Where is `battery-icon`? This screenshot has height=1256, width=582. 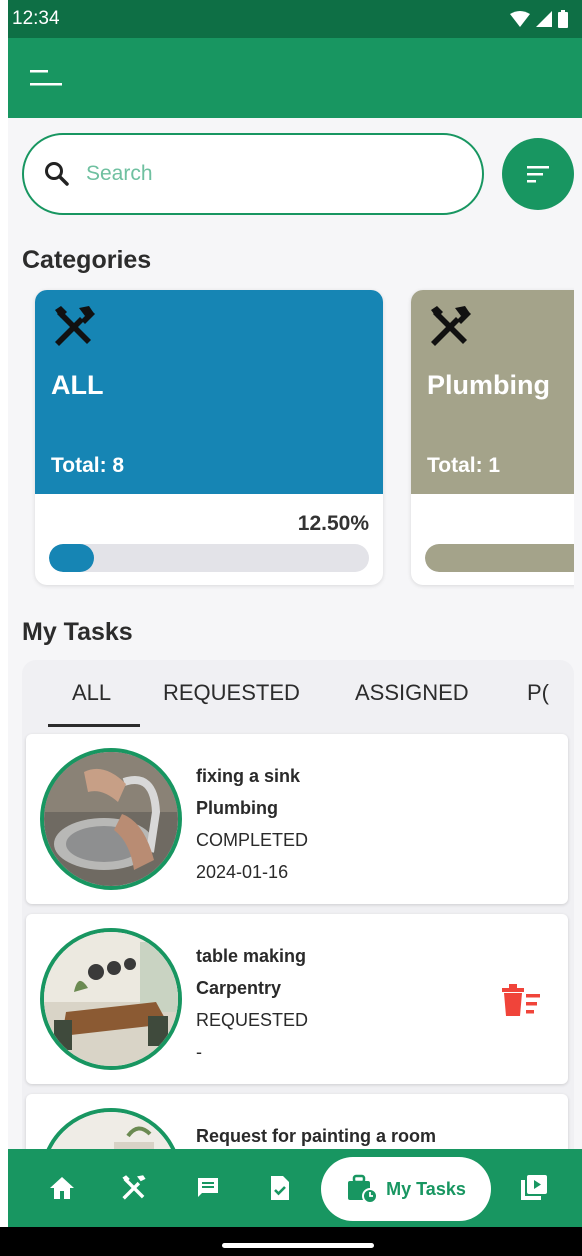
battery-icon is located at coordinates (563, 19).